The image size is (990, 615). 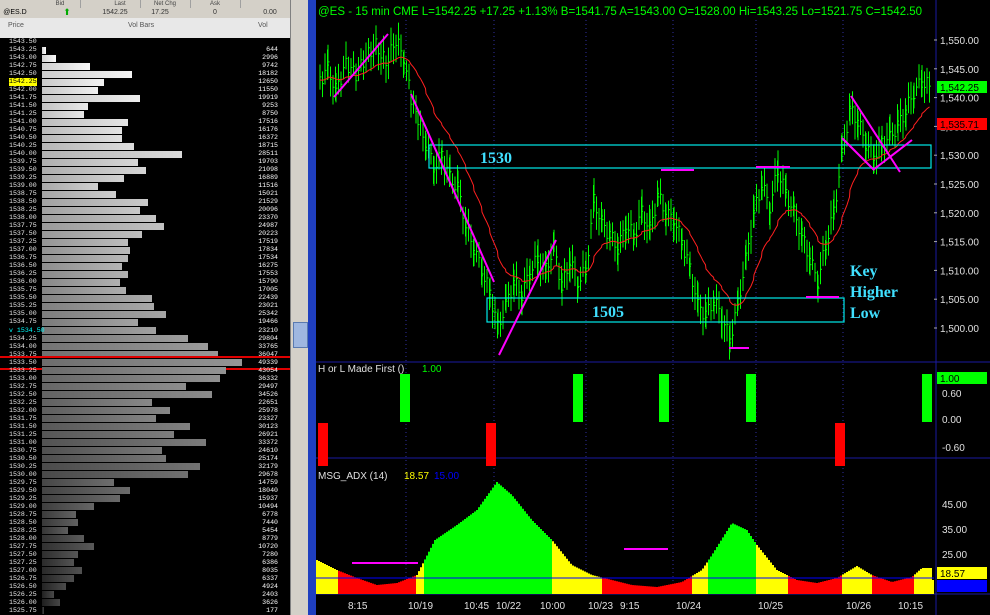 I want to click on ladder-row: 1533.25 43054, so click(x=145, y=371).